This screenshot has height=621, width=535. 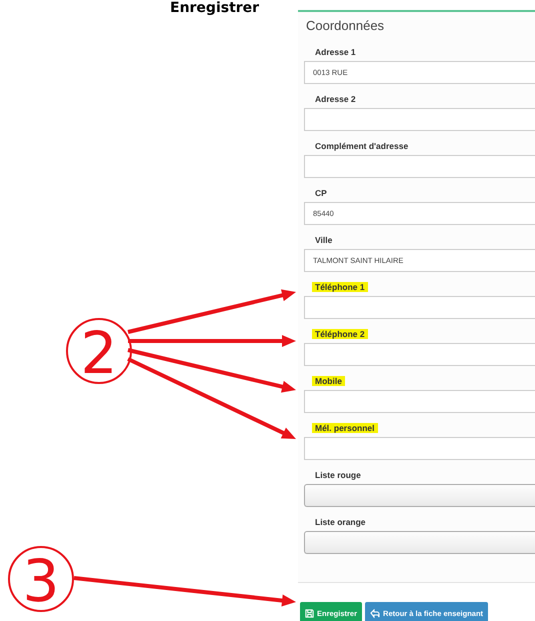 What do you see at coordinates (340, 334) in the screenshot?
I see `field-label: Téléphone 2` at bounding box center [340, 334].